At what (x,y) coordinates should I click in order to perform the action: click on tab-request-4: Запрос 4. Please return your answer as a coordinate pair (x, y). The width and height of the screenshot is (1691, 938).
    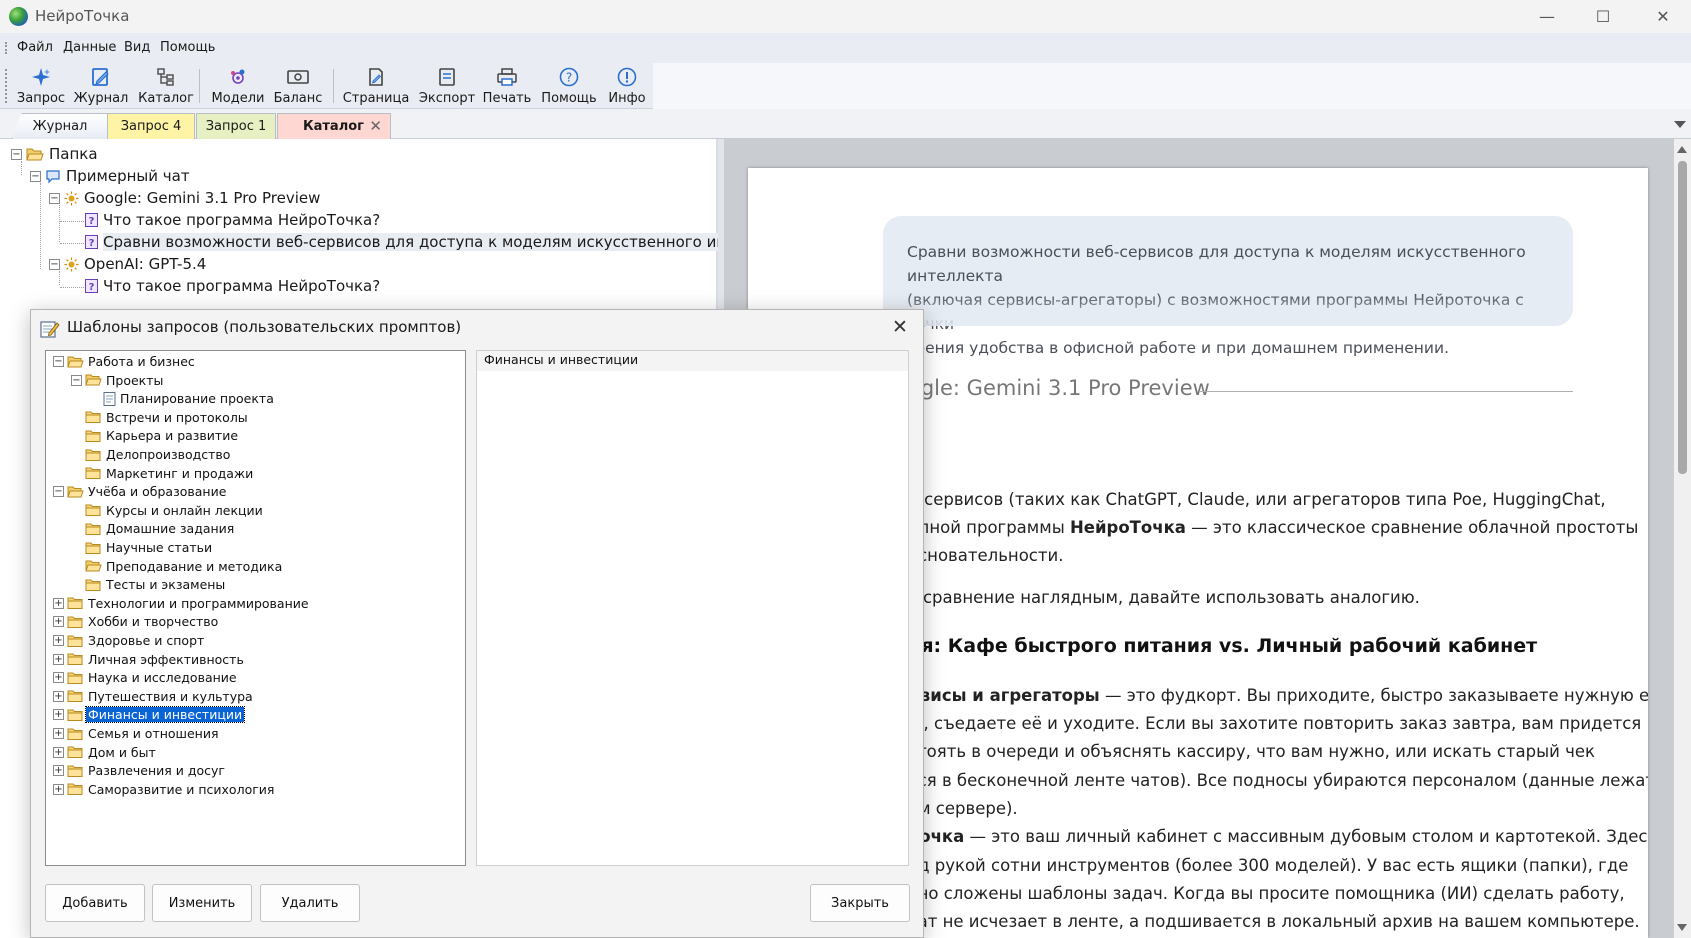
    Looking at the image, I should click on (151, 126).